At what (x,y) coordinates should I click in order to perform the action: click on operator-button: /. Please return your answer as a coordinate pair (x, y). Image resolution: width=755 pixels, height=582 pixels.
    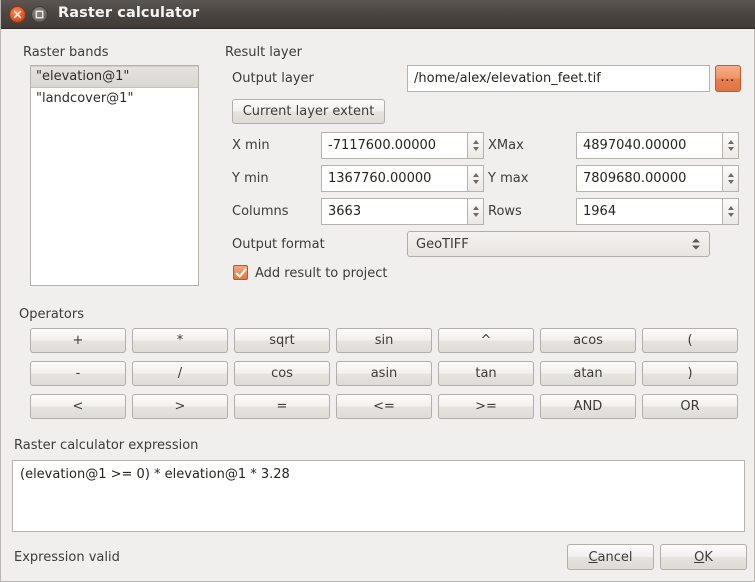
    Looking at the image, I should click on (180, 373).